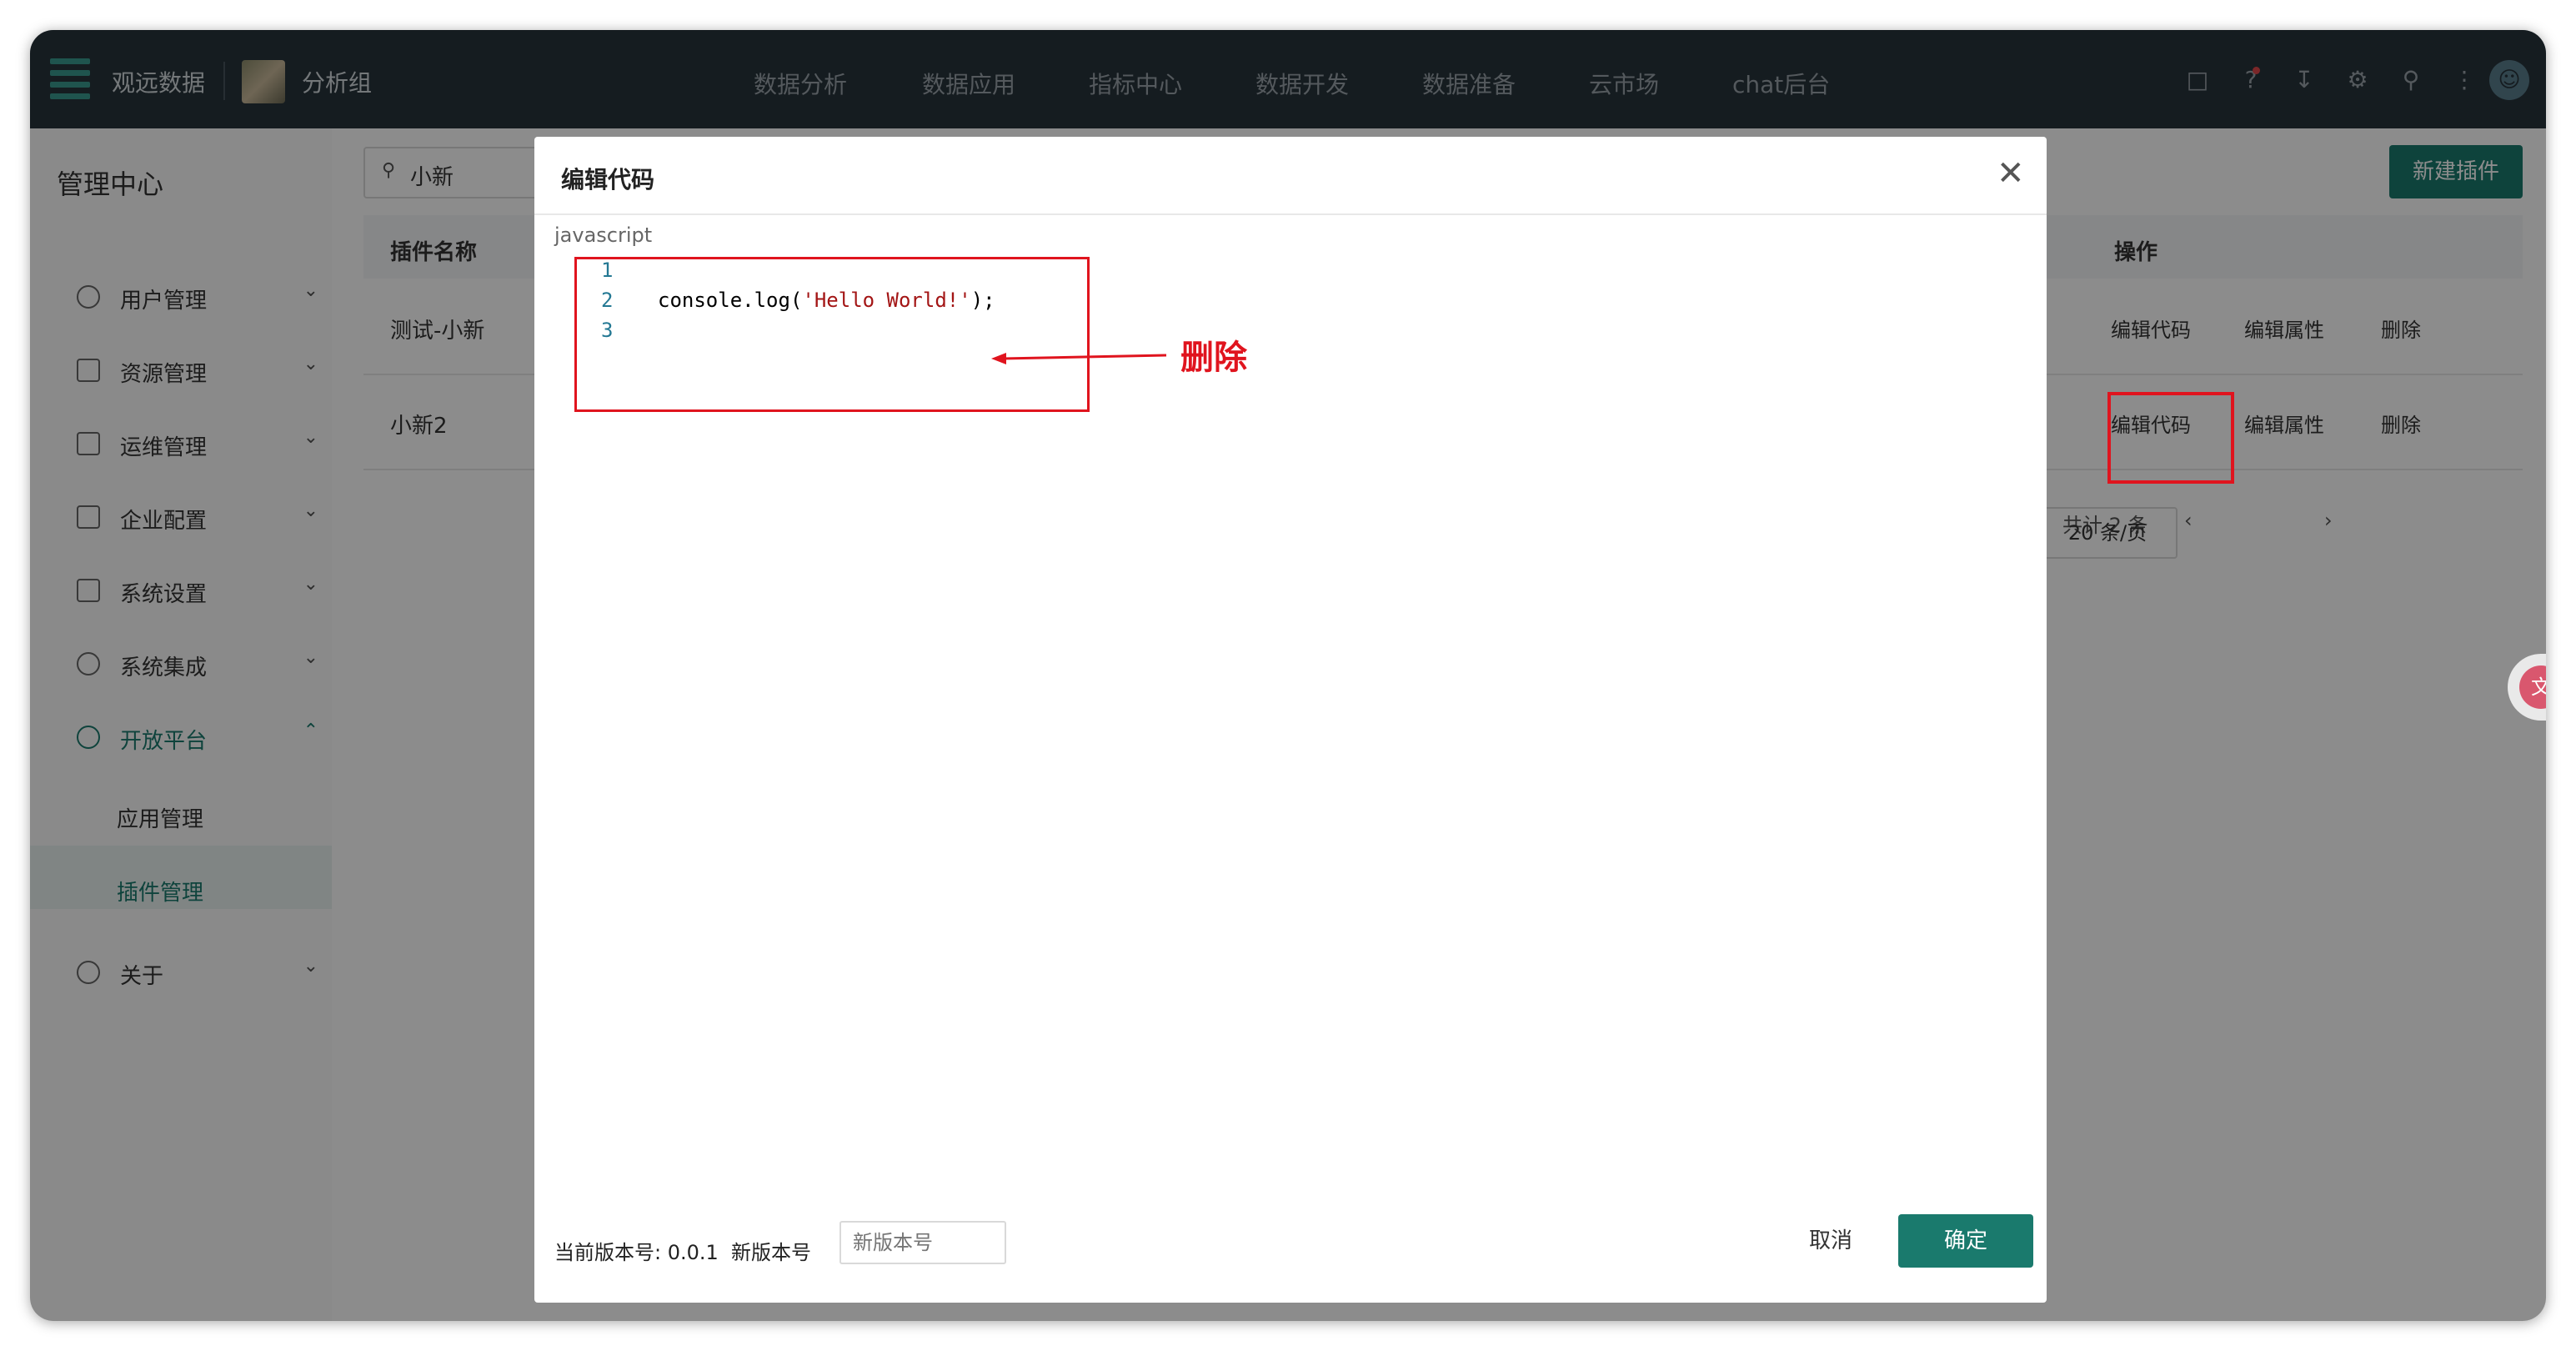 The height and width of the screenshot is (1351, 2576). What do you see at coordinates (1831, 1241) in the screenshot?
I see `cancel-button: 取消` at bounding box center [1831, 1241].